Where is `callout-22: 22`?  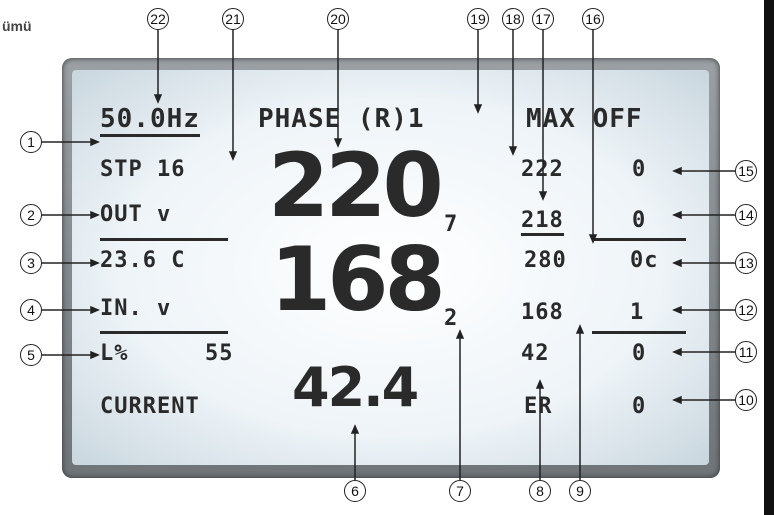
callout-22: 22 is located at coordinates (158, 19).